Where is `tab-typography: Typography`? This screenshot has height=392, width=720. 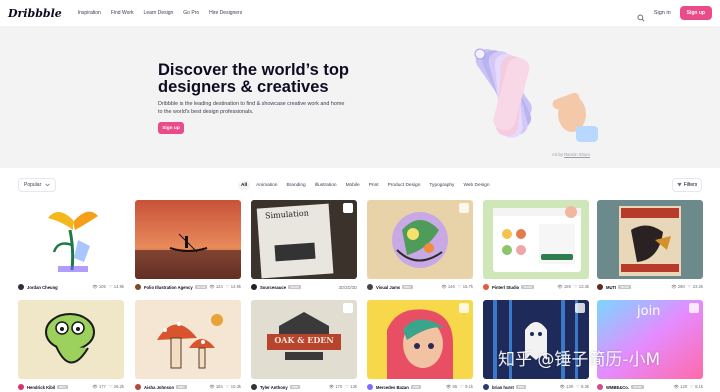 tab-typography: Typography is located at coordinates (441, 185).